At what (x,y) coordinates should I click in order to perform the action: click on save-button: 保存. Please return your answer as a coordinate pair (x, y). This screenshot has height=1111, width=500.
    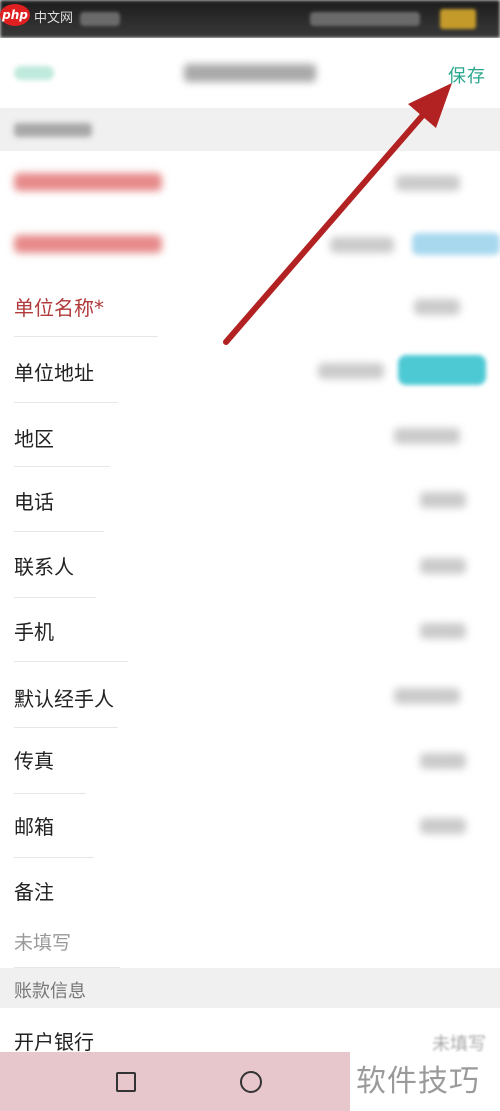
    Looking at the image, I should click on (467, 75).